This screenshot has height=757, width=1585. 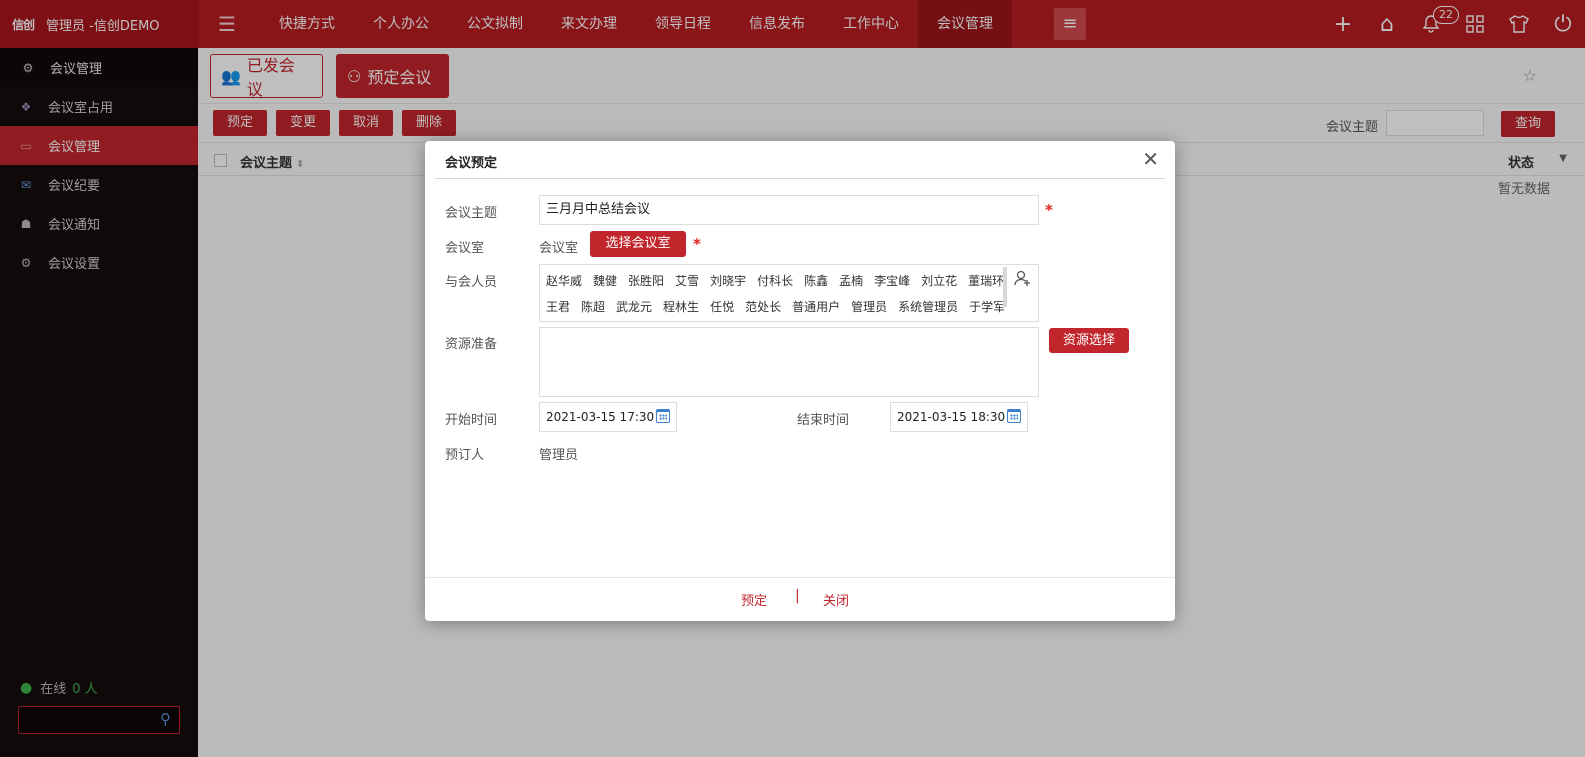 What do you see at coordinates (605, 281) in the screenshot?
I see `attendee-chip: 魏健` at bounding box center [605, 281].